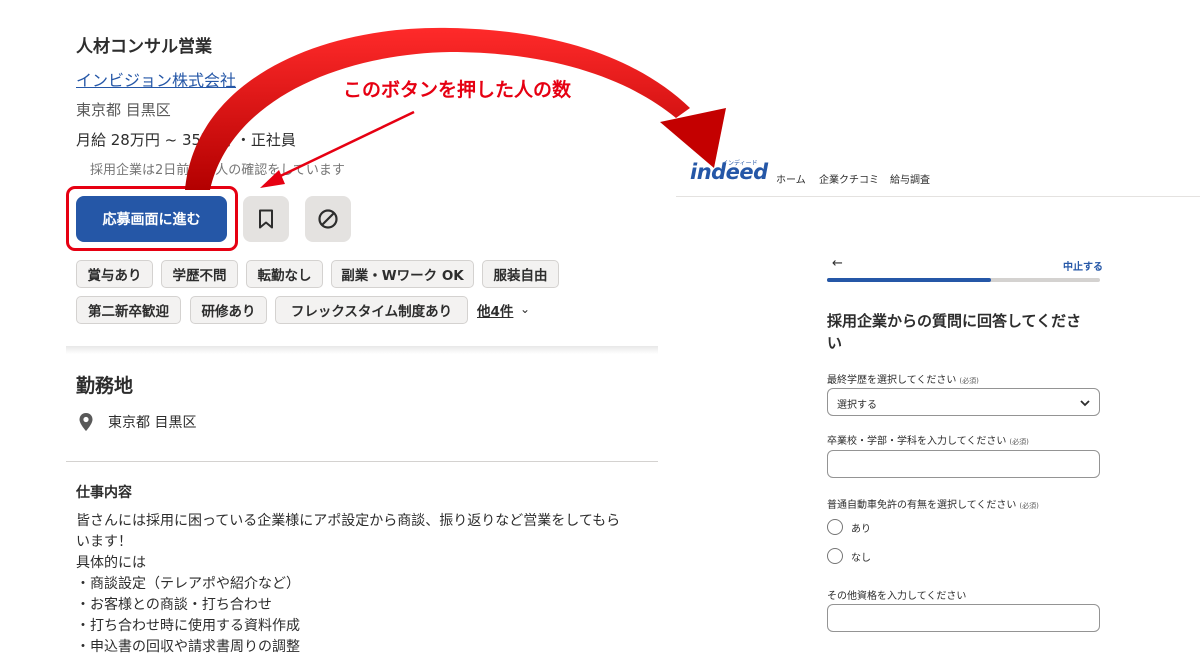  I want to click on license-no-label: なし, so click(861, 556).